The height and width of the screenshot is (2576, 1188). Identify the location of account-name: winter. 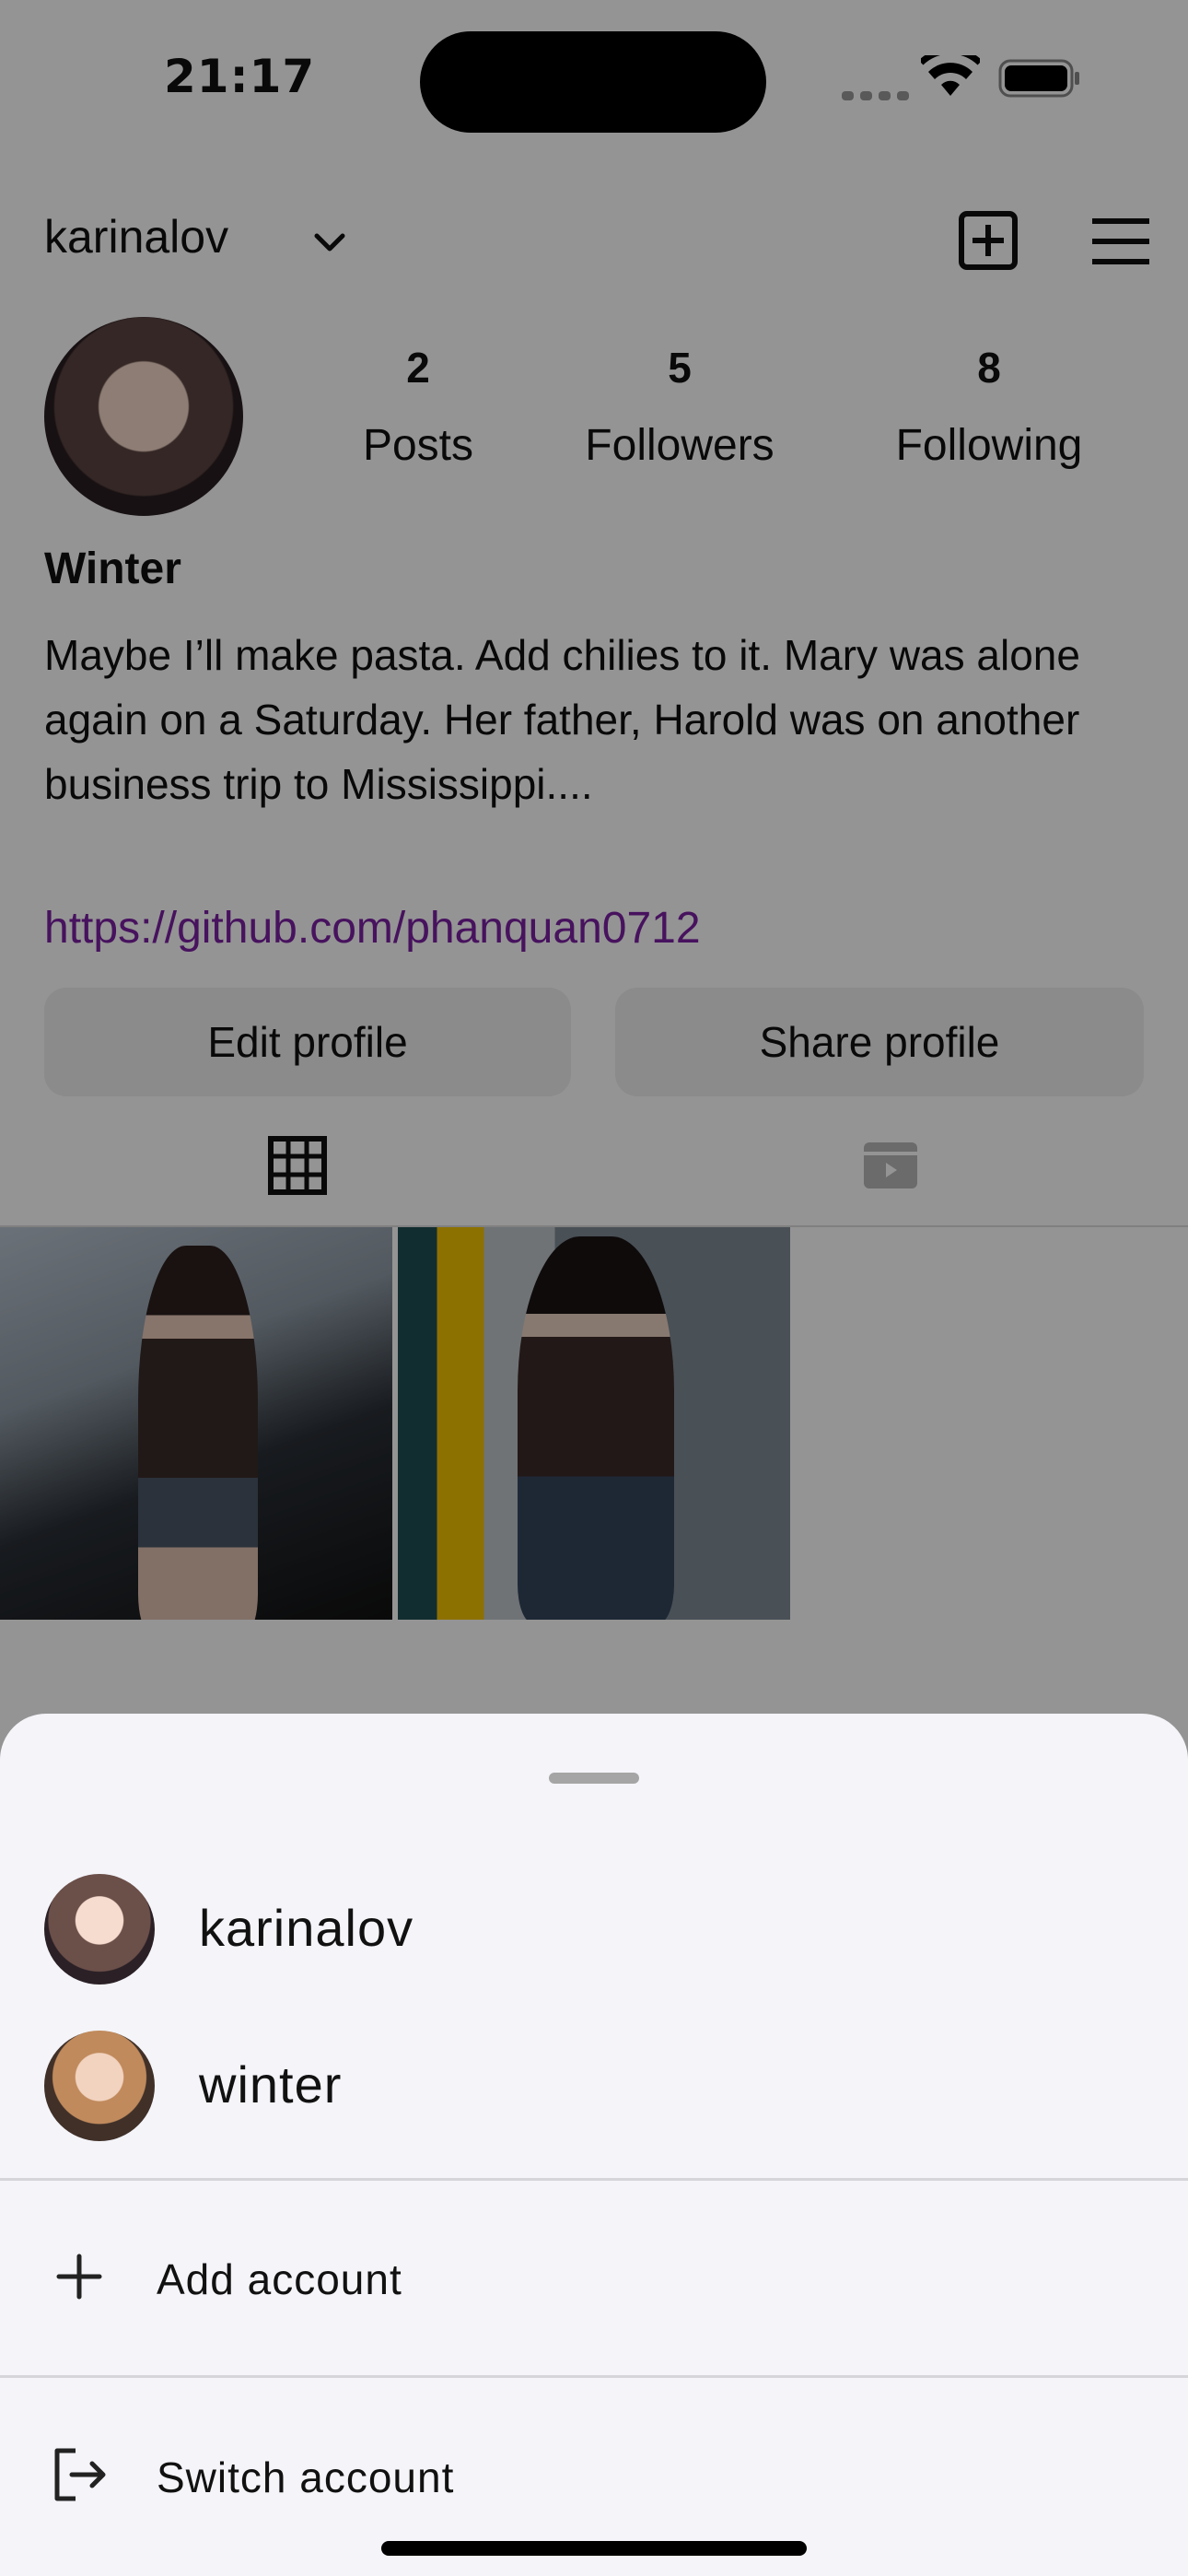
(271, 2084).